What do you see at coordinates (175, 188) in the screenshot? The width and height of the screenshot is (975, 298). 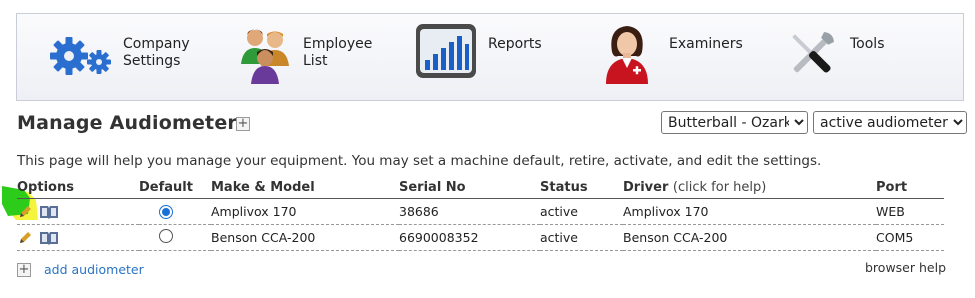 I see `col-default: Default` at bounding box center [175, 188].